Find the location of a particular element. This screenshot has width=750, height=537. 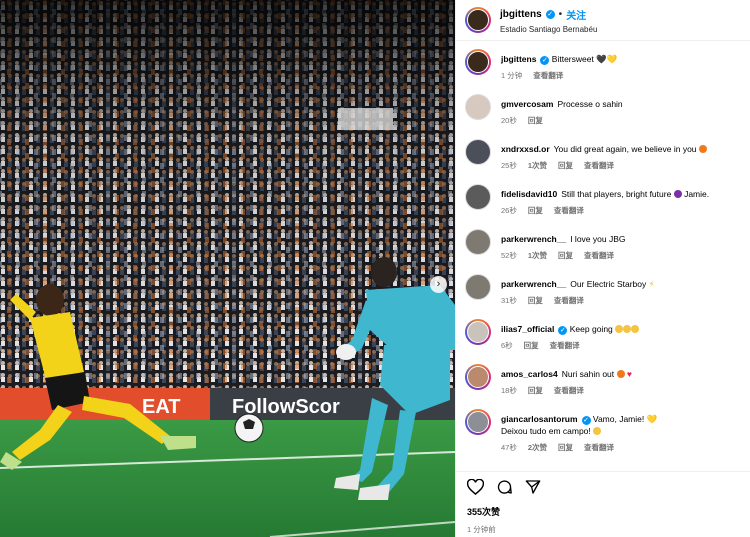

comment-row: gmvercosam Processe o sahin 20秒 回复 is located at coordinates (607, 116).